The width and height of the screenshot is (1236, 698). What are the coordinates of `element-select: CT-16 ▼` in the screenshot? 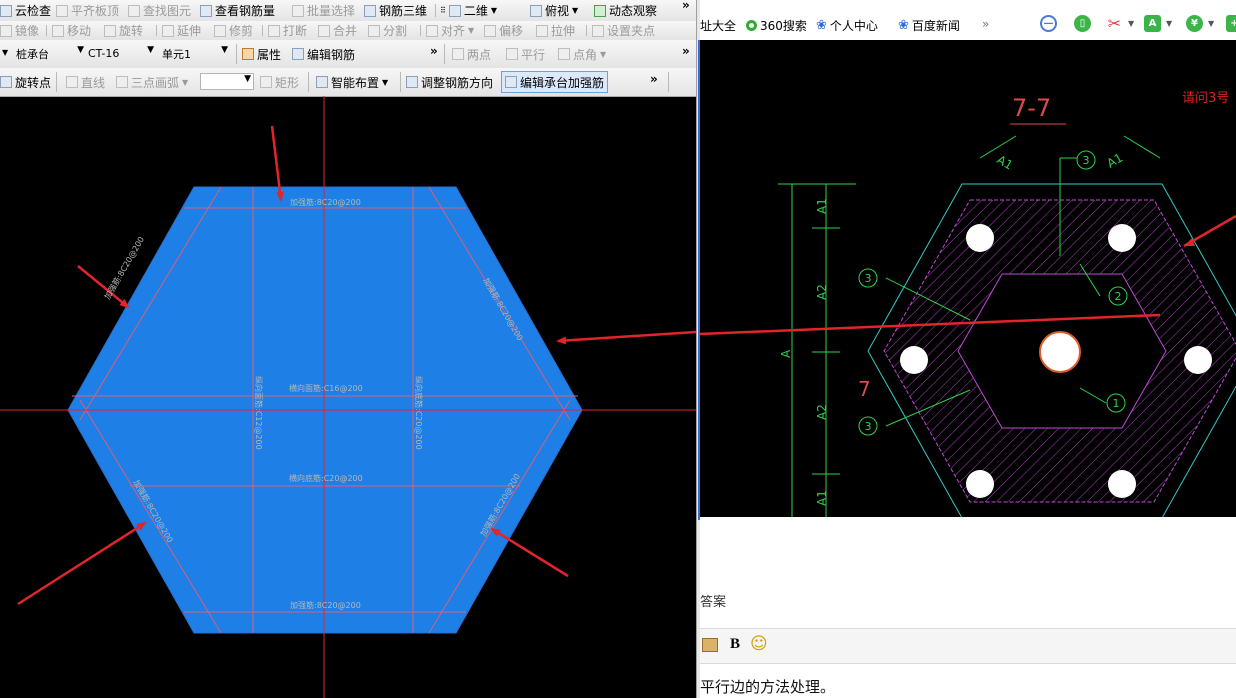 It's located at (121, 53).